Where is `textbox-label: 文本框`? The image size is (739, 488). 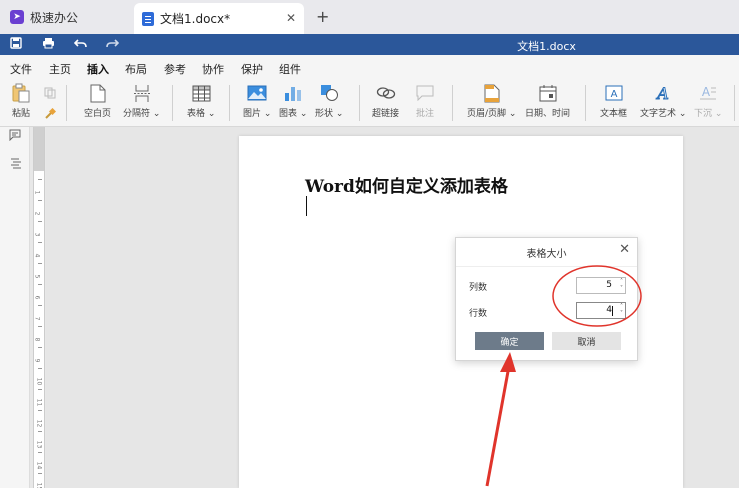 textbox-label: 文本框 is located at coordinates (614, 114).